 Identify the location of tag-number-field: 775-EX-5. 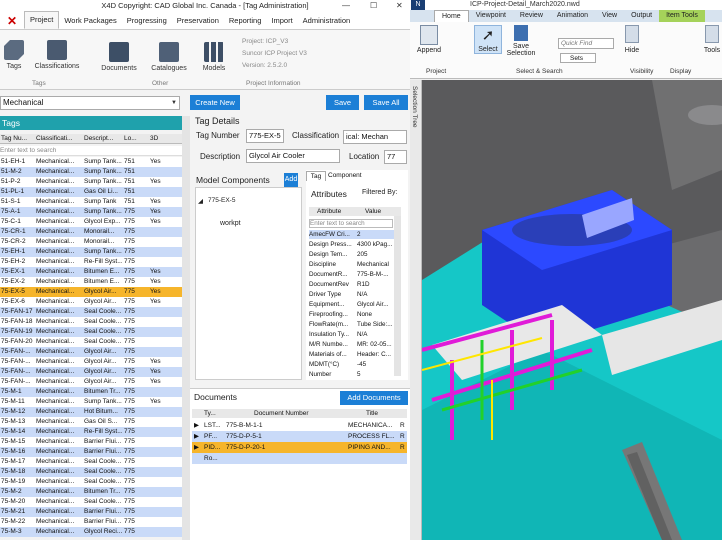
(265, 136).